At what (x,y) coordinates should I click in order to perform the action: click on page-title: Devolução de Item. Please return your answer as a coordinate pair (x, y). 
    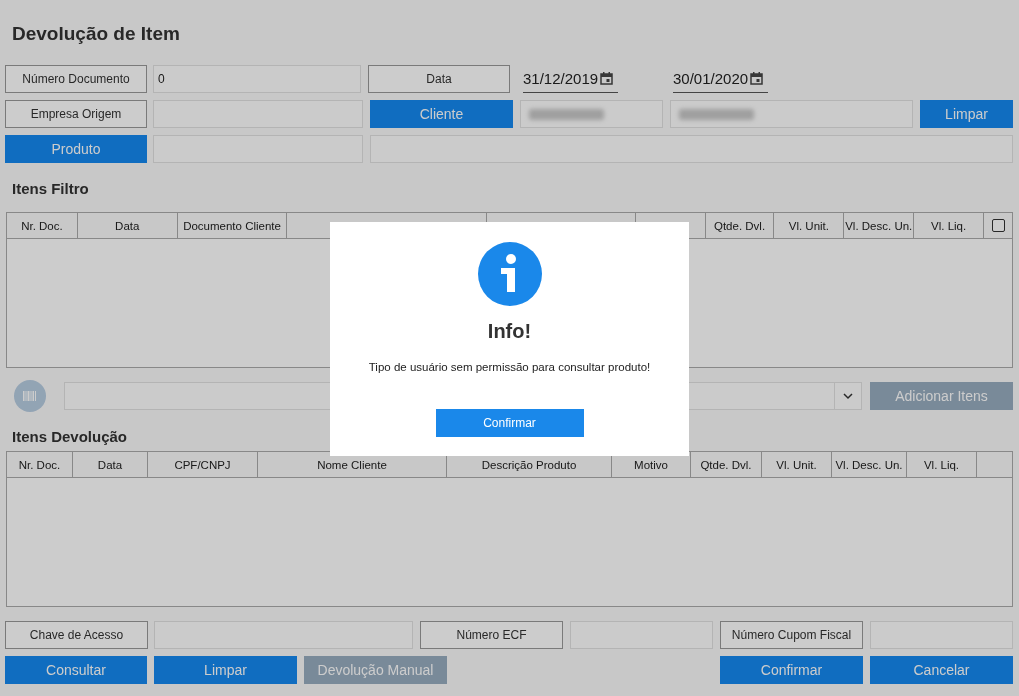
    Looking at the image, I should click on (96, 34).